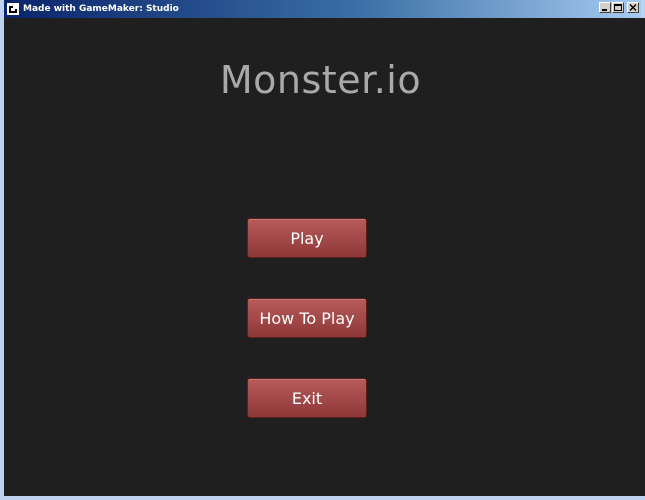 This screenshot has height=500, width=645. I want to click on minimize-button, so click(605, 7).